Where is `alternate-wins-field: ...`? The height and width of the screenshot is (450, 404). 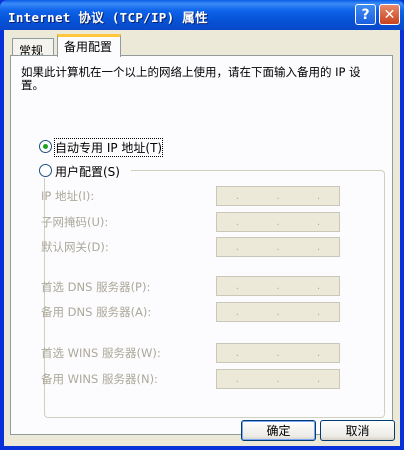 alternate-wins-field: ... is located at coordinates (278, 379).